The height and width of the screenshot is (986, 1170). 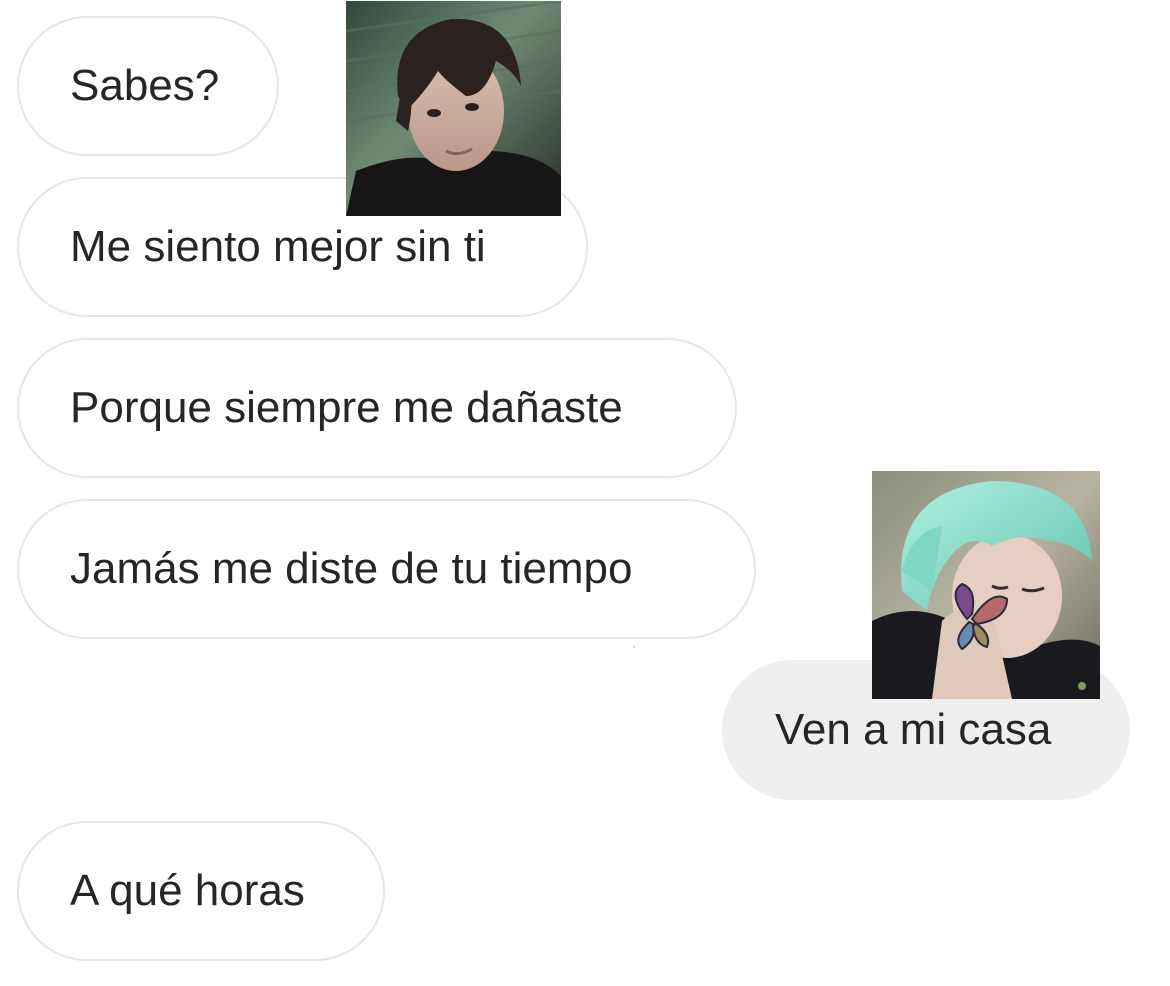 What do you see at coordinates (346, 407) in the screenshot?
I see `message-text: Porque siempre me dañaste` at bounding box center [346, 407].